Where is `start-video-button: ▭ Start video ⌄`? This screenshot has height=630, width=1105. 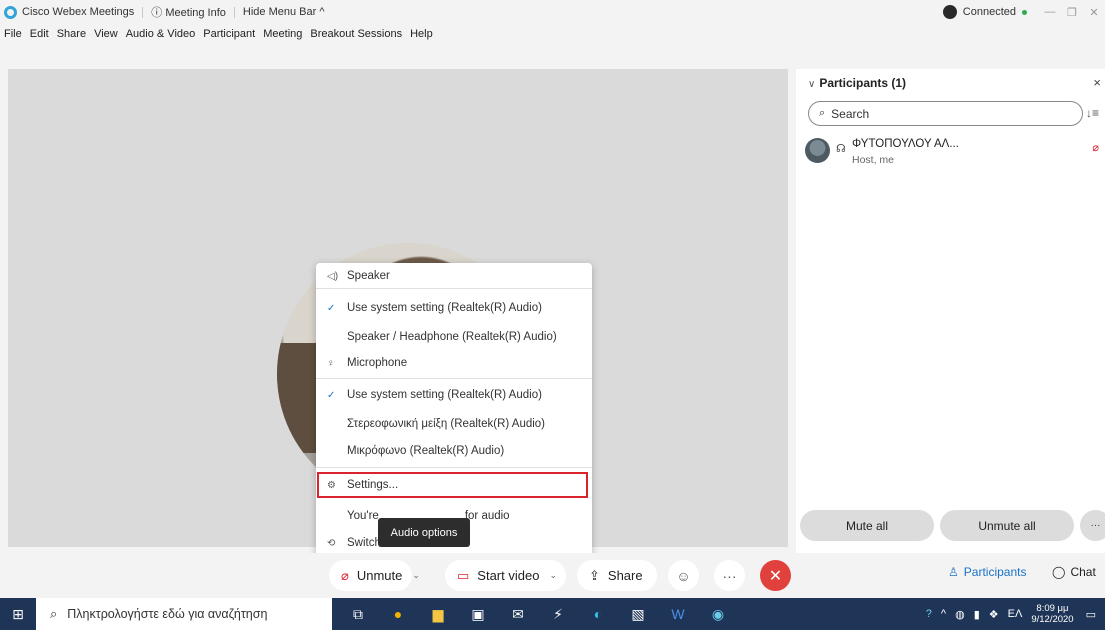 start-video-button: ▭ Start video ⌄ is located at coordinates (505, 575).